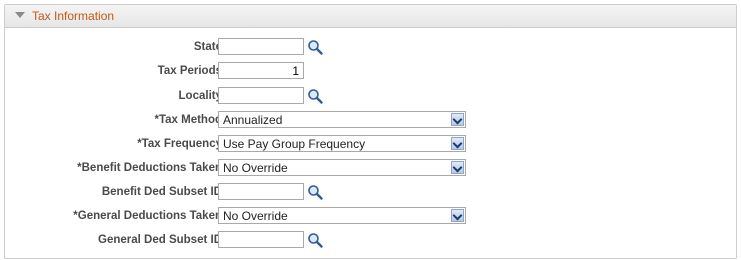  I want to click on tax-frequency-label: *Tax Frequency, so click(179, 144).